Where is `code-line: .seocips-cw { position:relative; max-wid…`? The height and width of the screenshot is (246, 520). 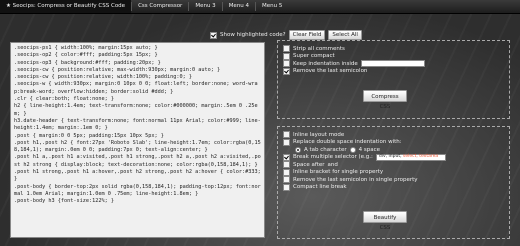 code-line: .seocips-cw { position:relative; max-wid… is located at coordinates (117, 69).